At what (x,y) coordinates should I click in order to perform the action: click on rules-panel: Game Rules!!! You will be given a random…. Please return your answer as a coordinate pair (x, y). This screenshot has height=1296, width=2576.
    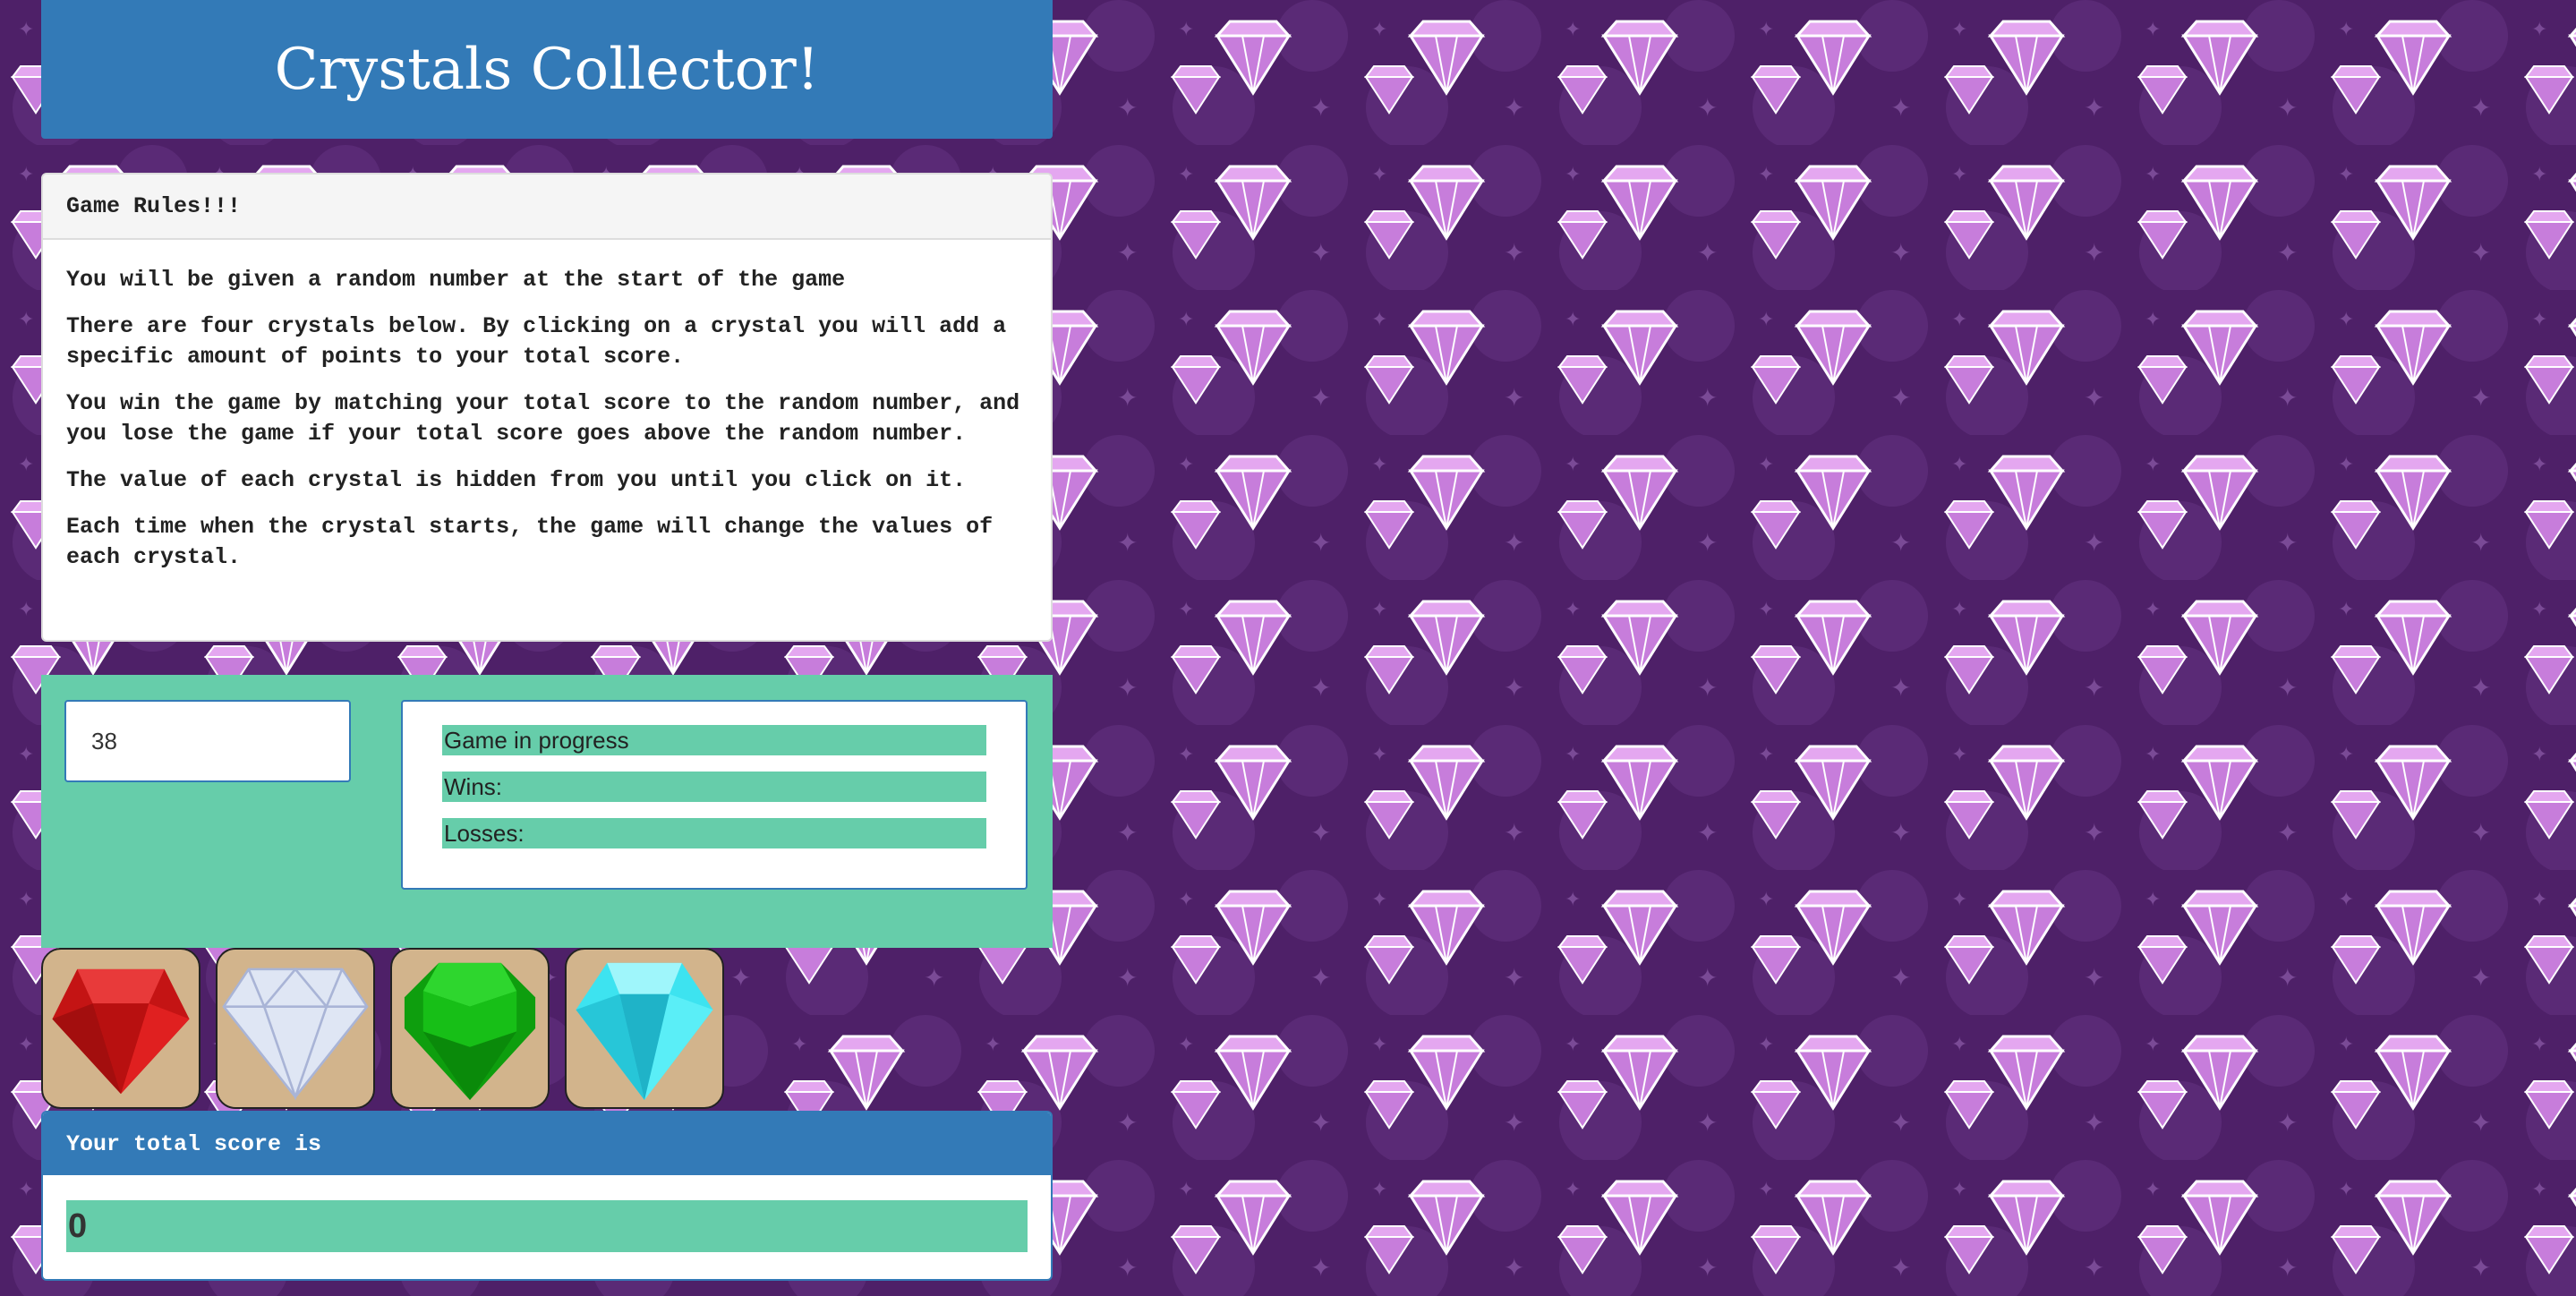
    Looking at the image, I should click on (547, 408).